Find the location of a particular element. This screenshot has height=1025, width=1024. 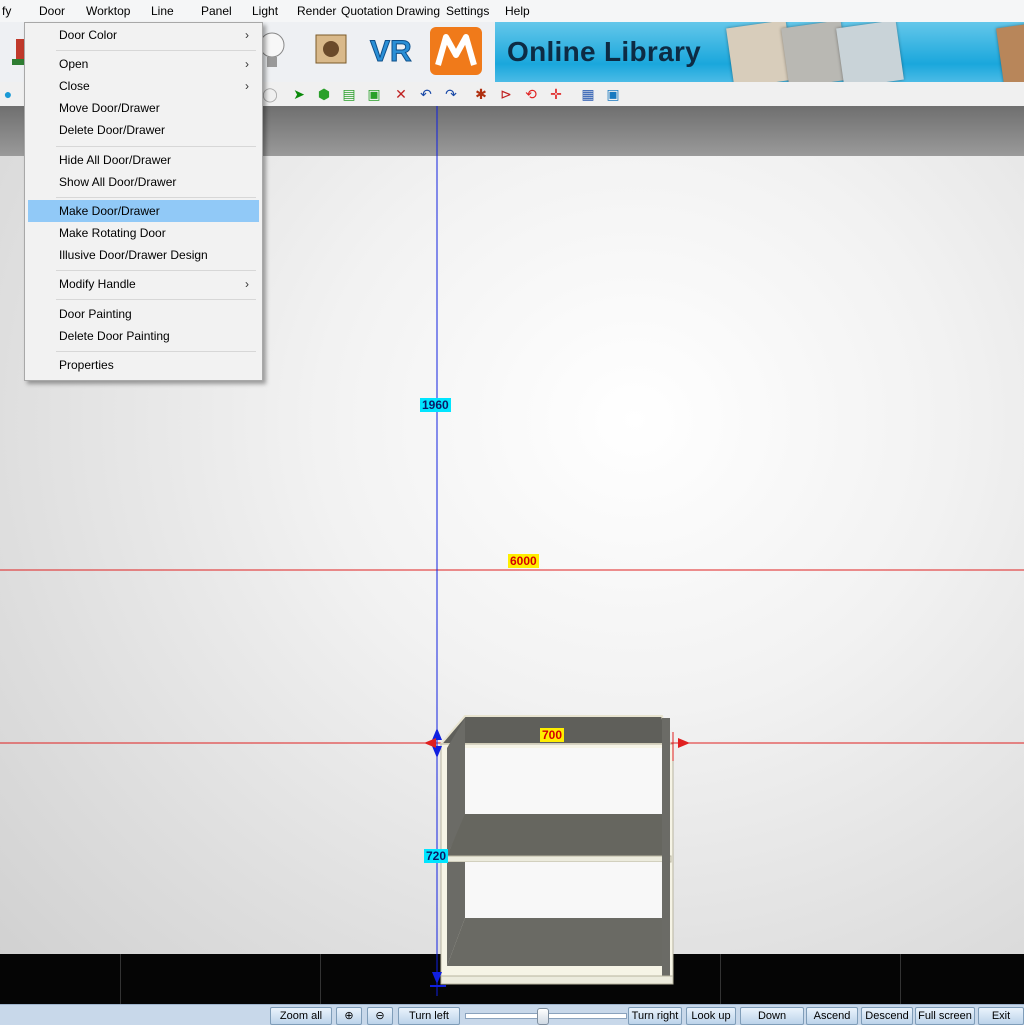

cube-icon: ⬢ is located at coordinates (324, 94).